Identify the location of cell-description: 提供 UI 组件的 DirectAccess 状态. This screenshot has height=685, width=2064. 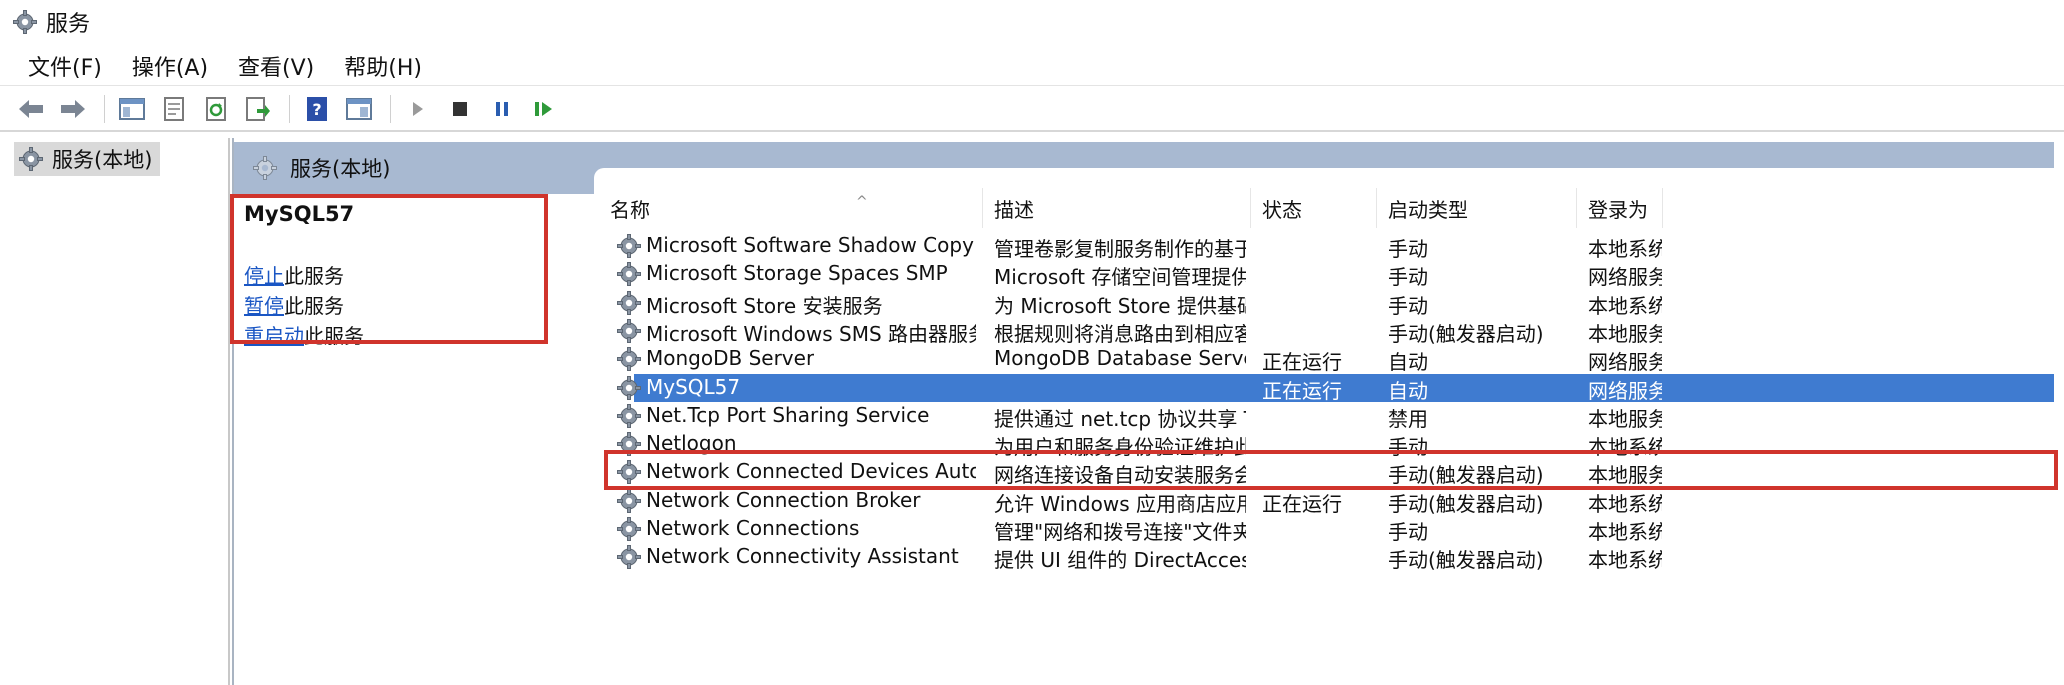
(1120, 560).